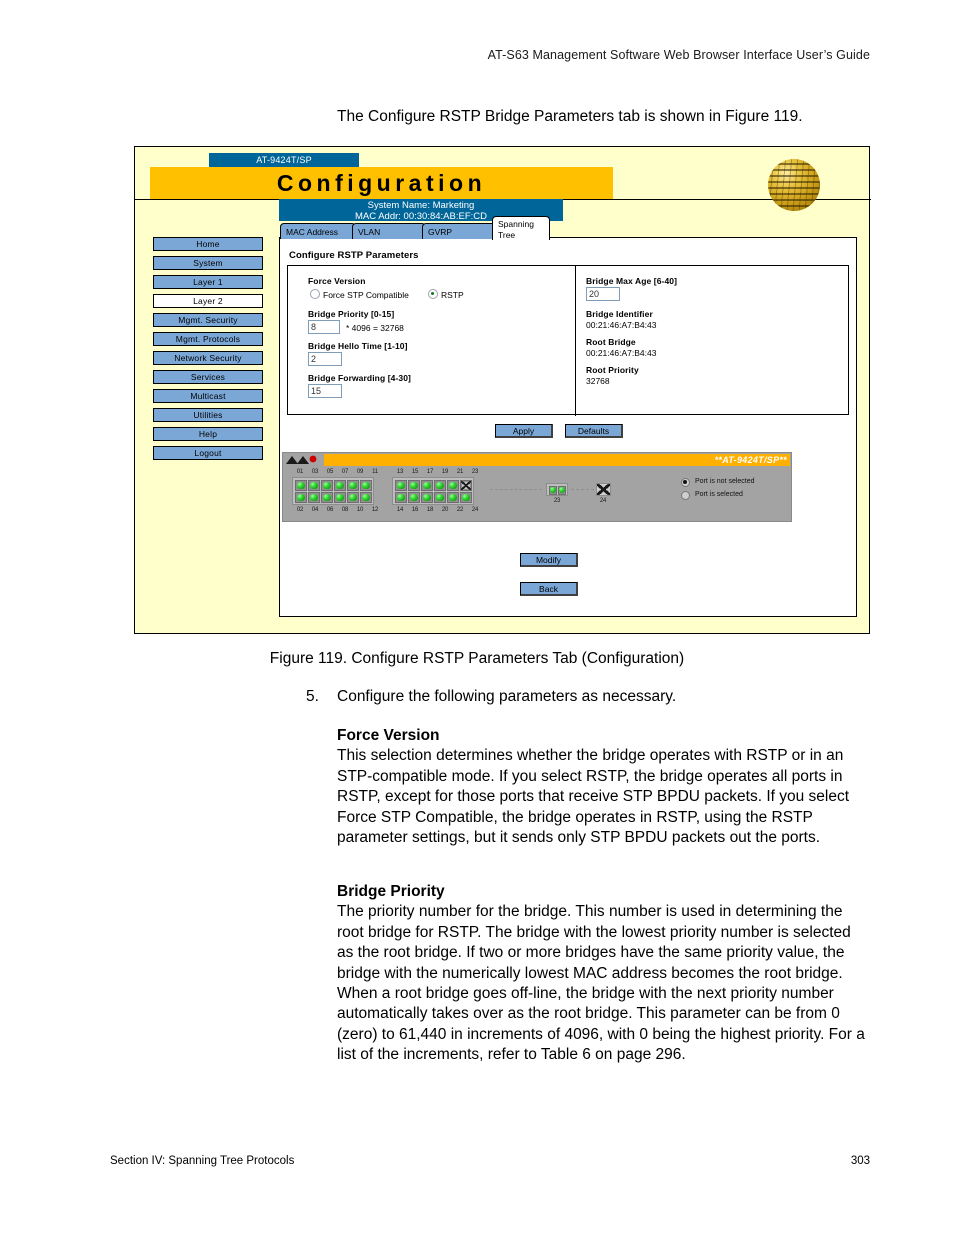 This screenshot has height=1235, width=954. I want to click on sidebar-item-home: Home, so click(208, 244).